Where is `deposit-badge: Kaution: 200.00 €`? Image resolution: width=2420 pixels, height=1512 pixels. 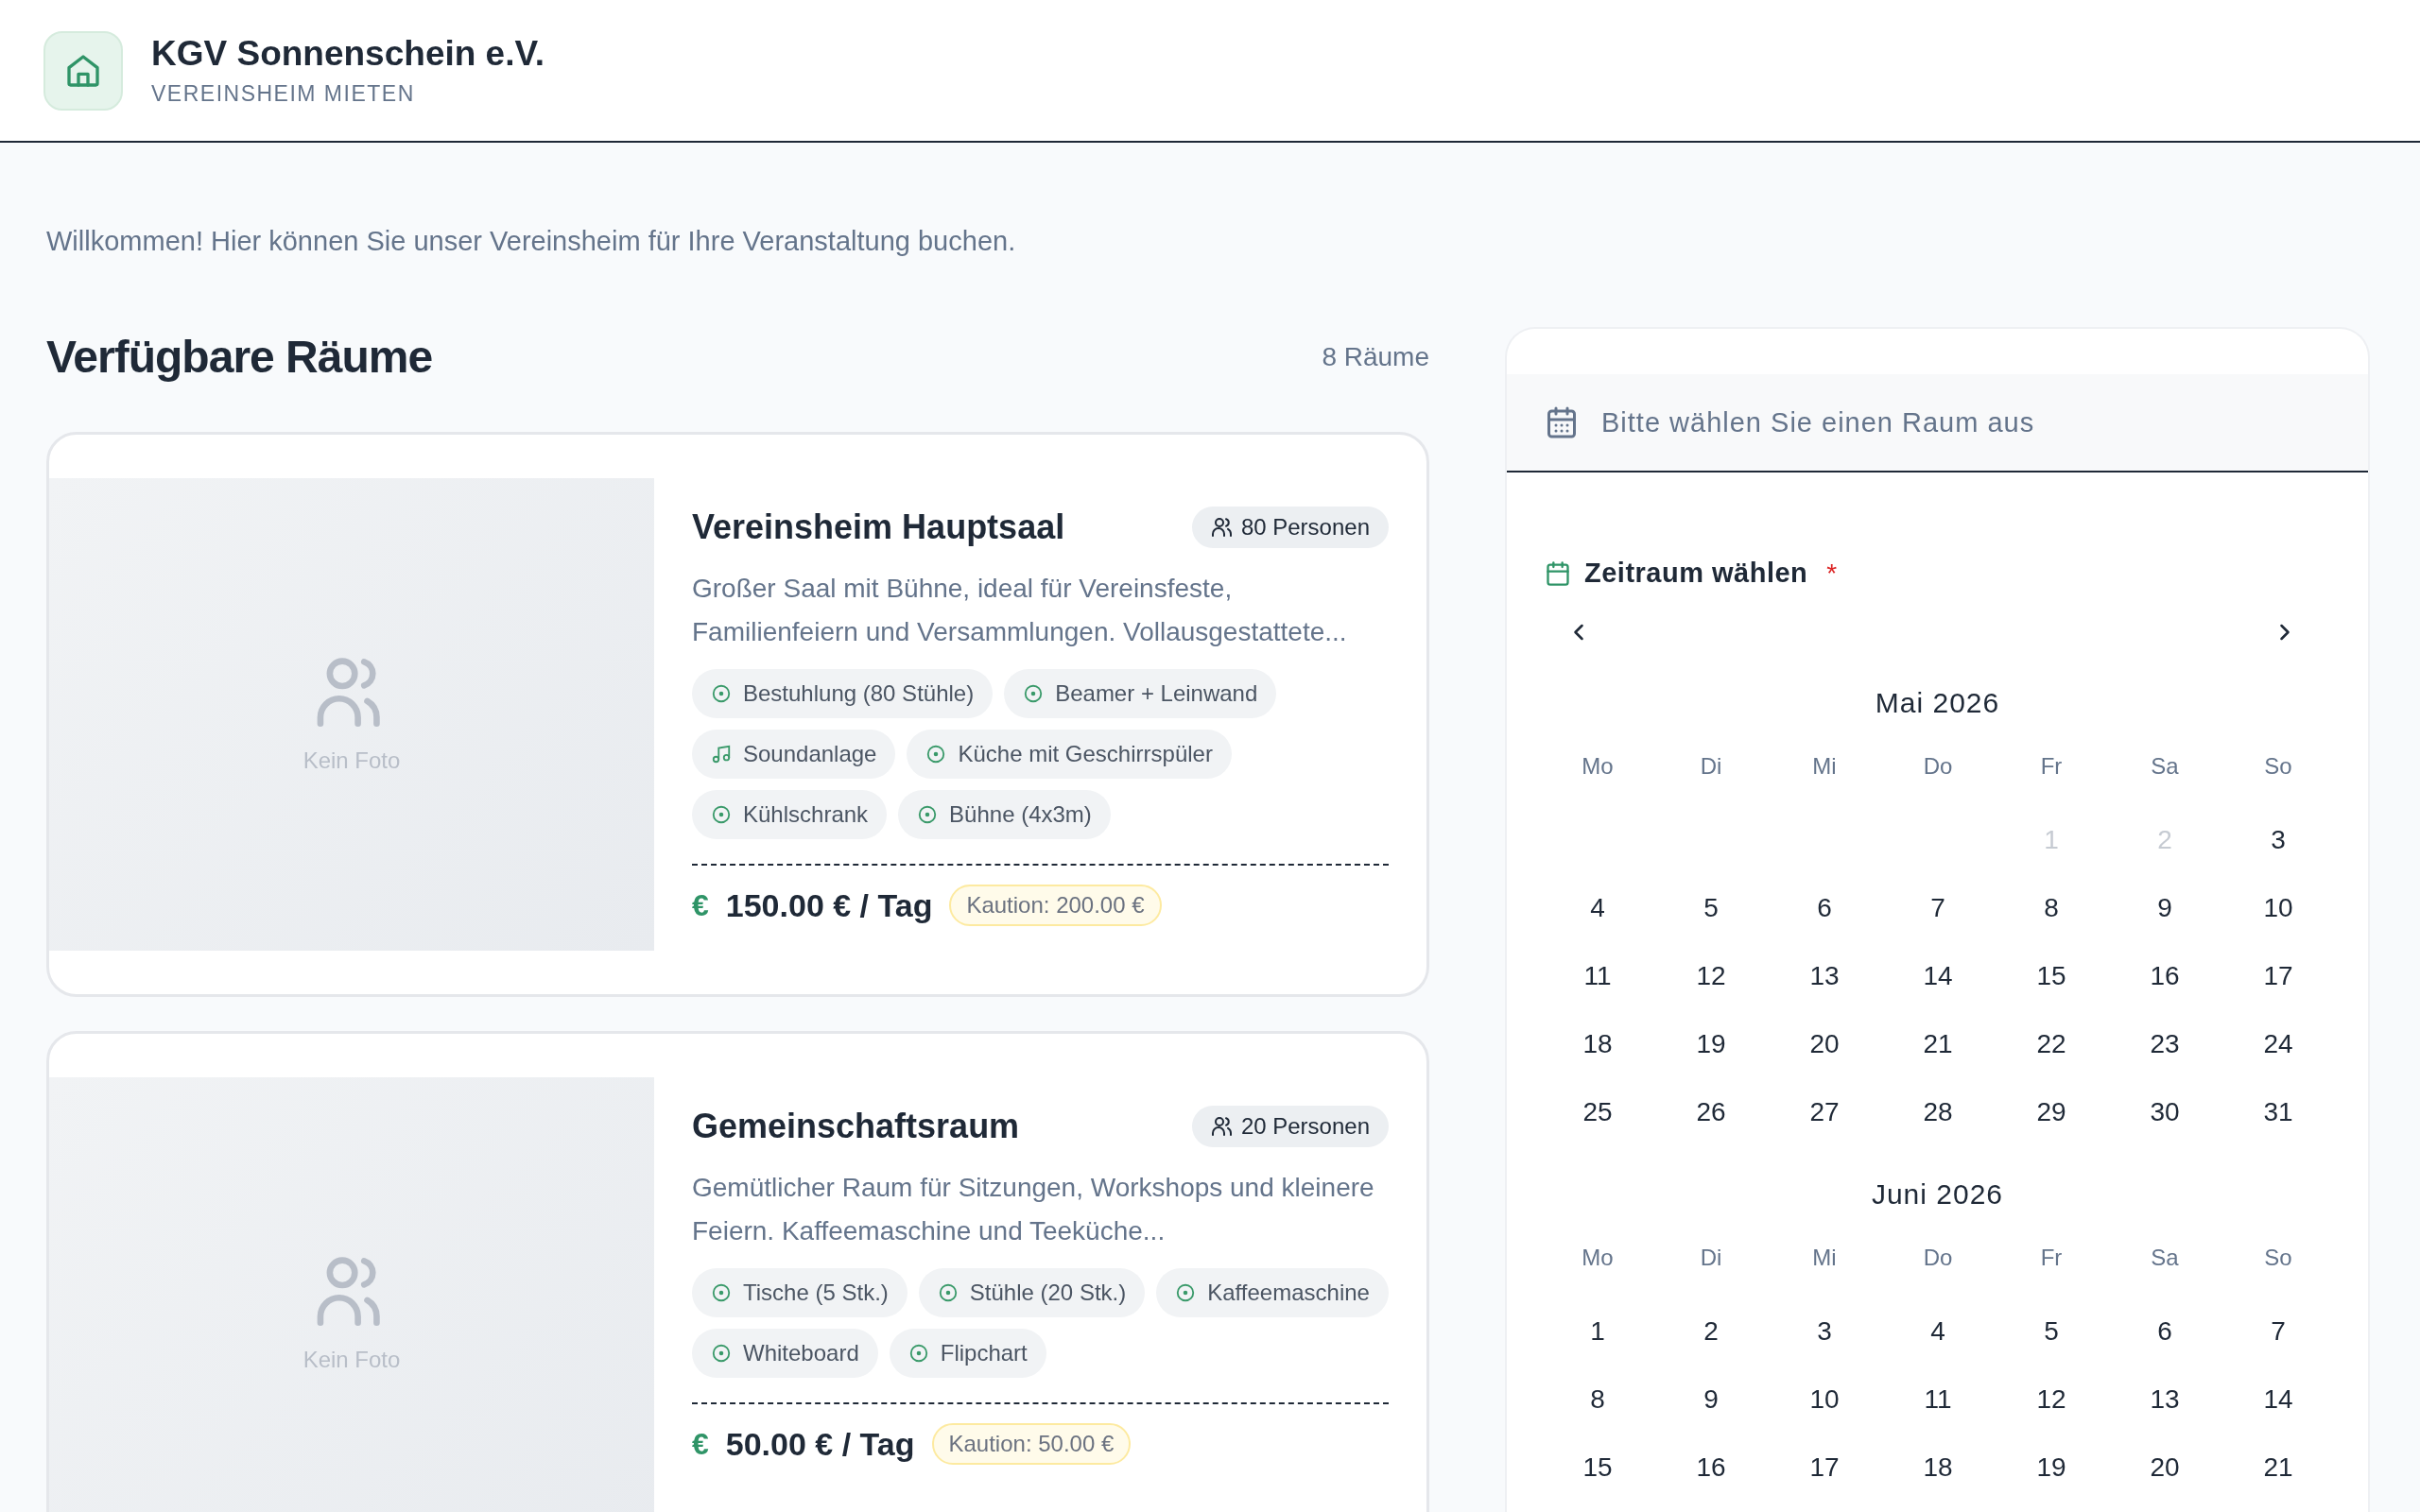
deposit-badge: Kaution: 200.00 € is located at coordinates (1055, 905).